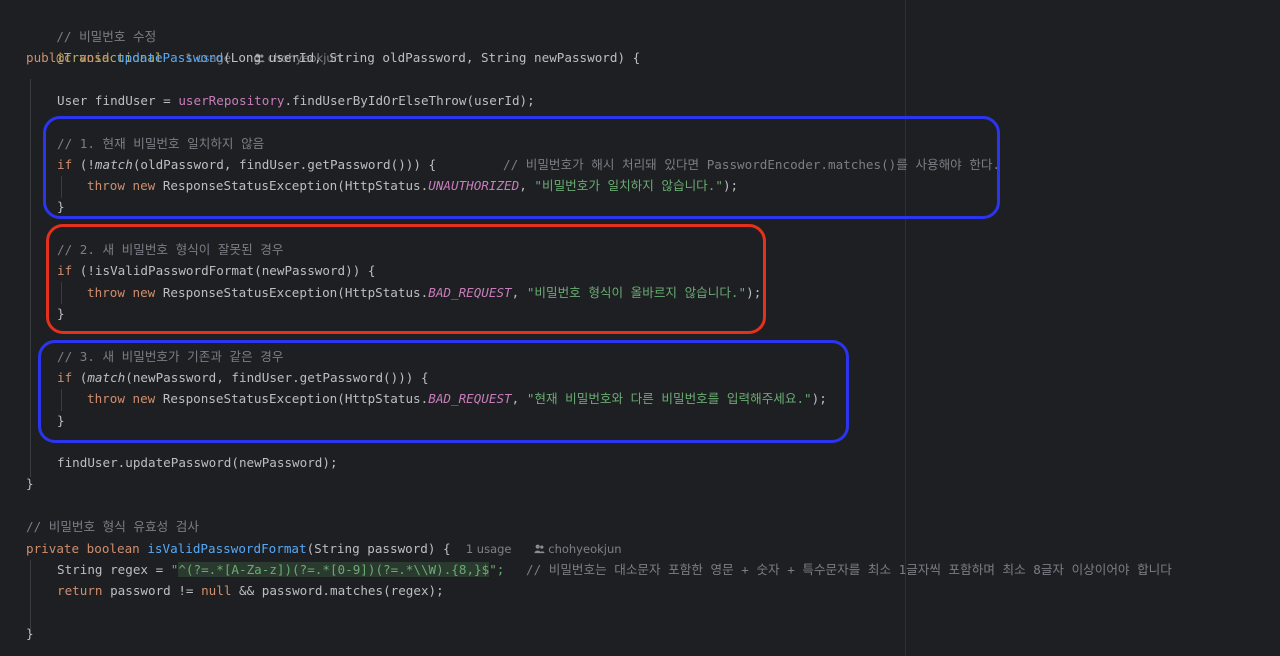 The image size is (1280, 656). Describe the element at coordinates (53, 548) in the screenshot. I see `keyword: private` at that location.